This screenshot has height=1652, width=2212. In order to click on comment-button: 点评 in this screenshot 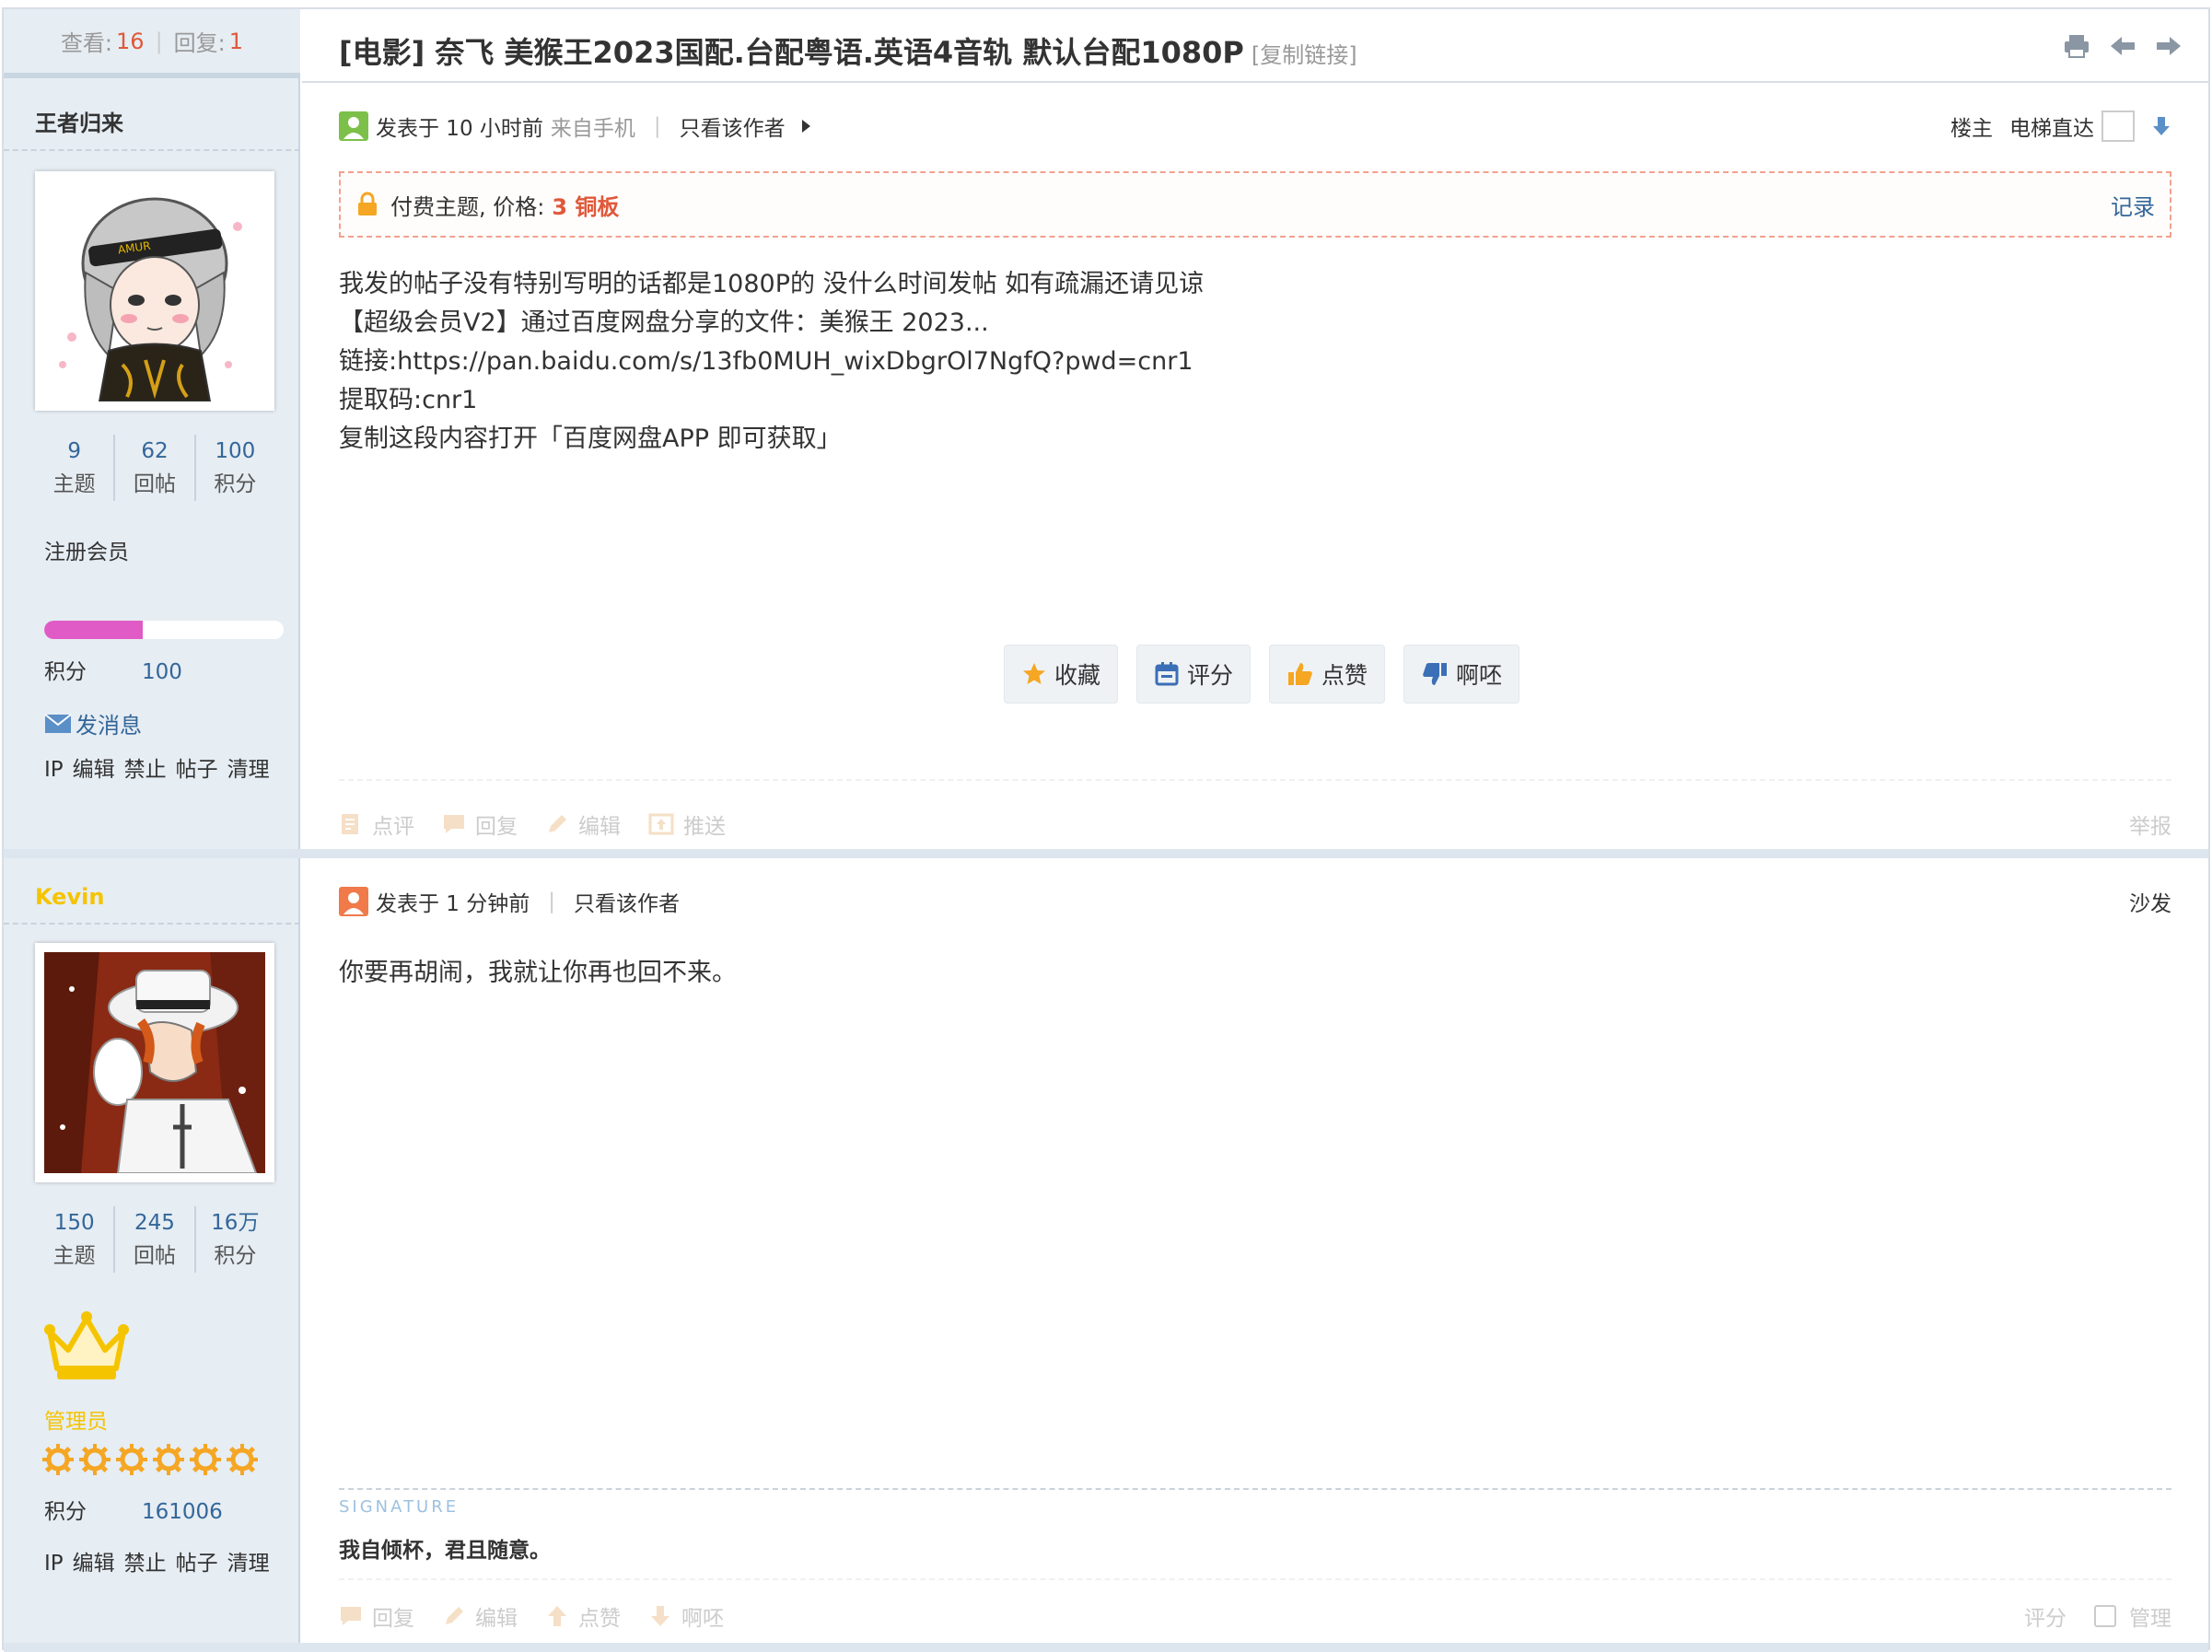, I will do `click(376, 824)`.